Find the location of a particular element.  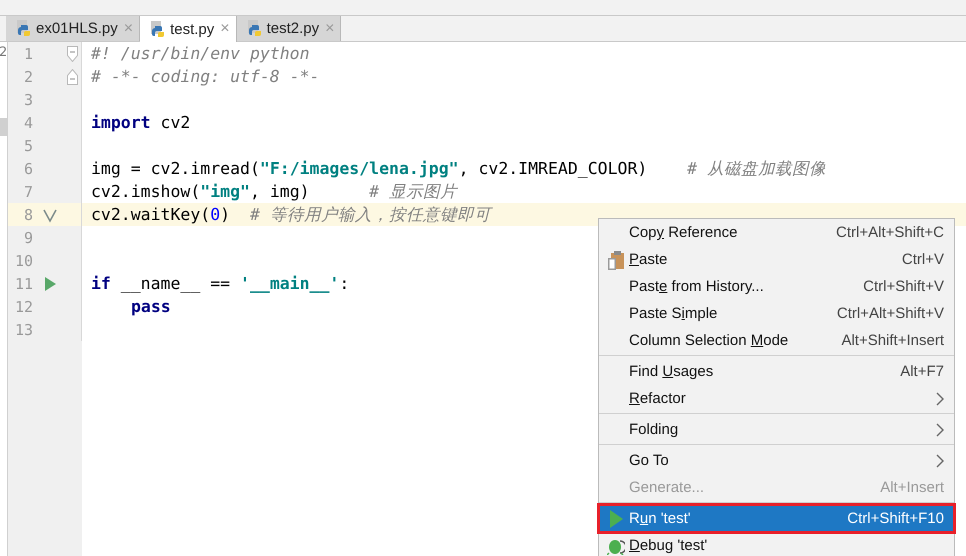

menu-item: Refactor is located at coordinates (776, 398).